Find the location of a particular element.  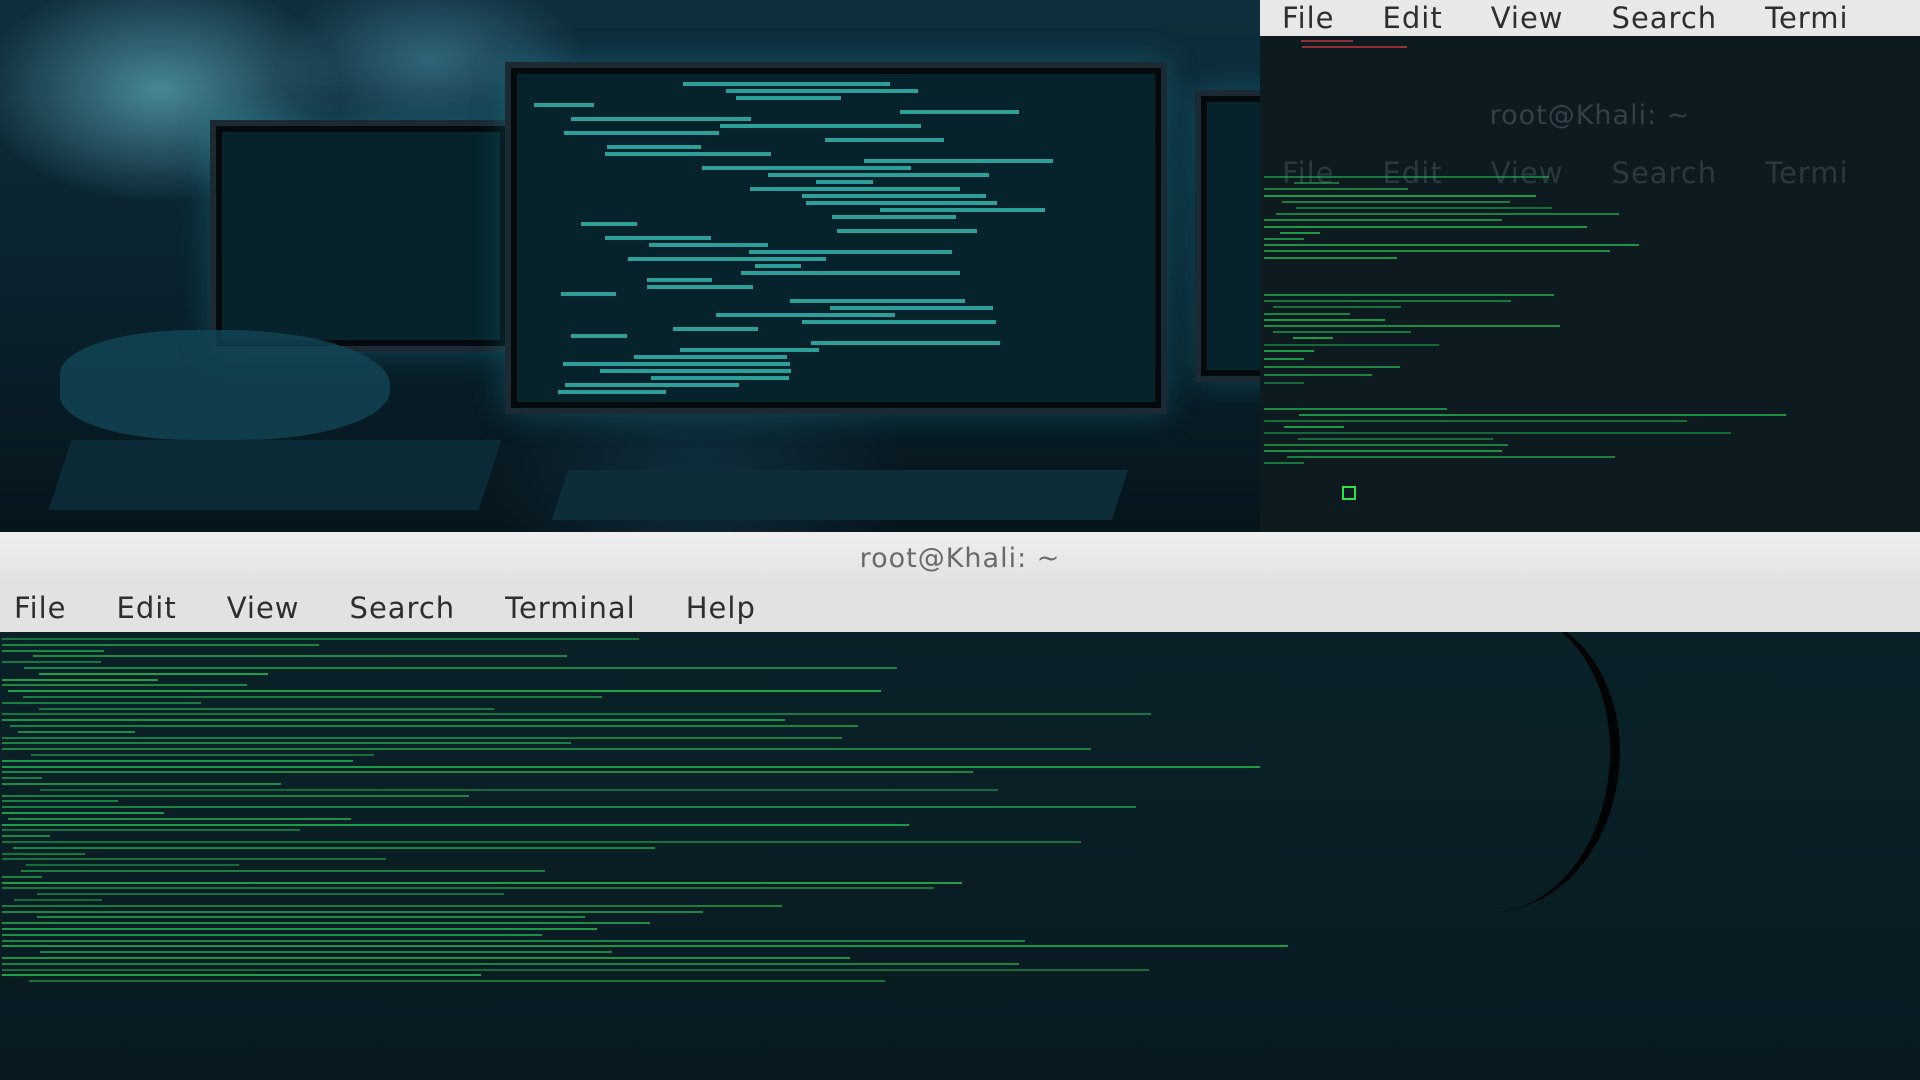

menubar-main: File Edit View Search Terminal Help is located at coordinates (960, 608).